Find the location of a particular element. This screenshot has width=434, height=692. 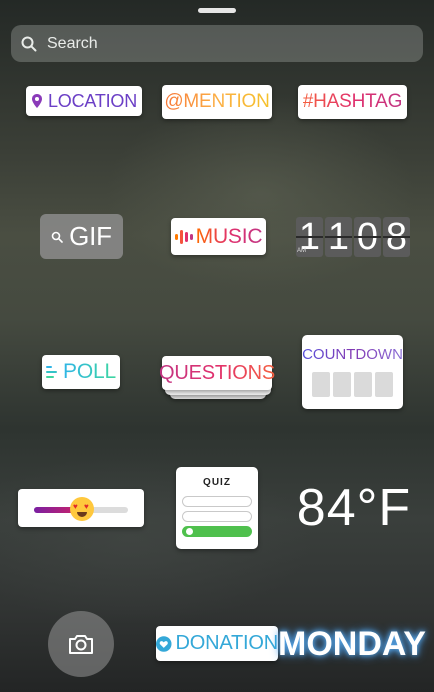

camera-button is located at coordinates (81, 644).